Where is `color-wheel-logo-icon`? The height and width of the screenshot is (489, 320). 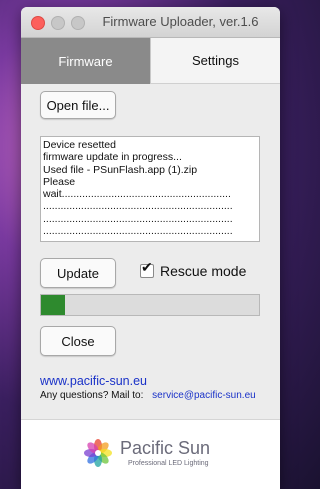
color-wheel-logo-icon is located at coordinates (98, 453).